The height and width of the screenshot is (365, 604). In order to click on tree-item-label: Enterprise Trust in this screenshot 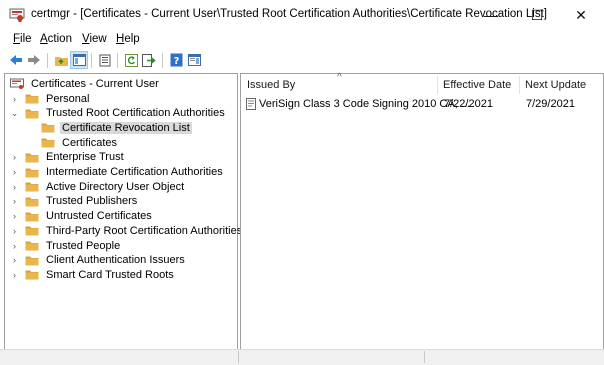, I will do `click(85, 157)`.